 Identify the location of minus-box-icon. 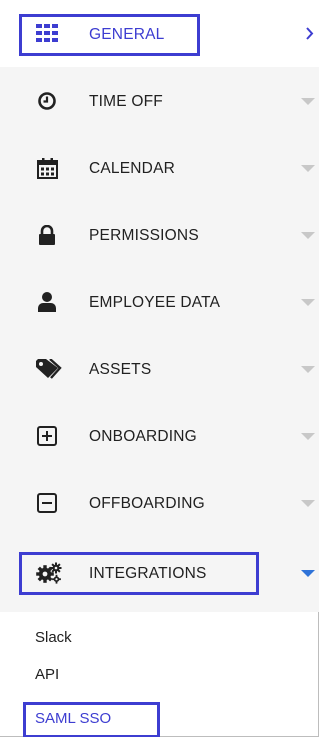
(47, 503).